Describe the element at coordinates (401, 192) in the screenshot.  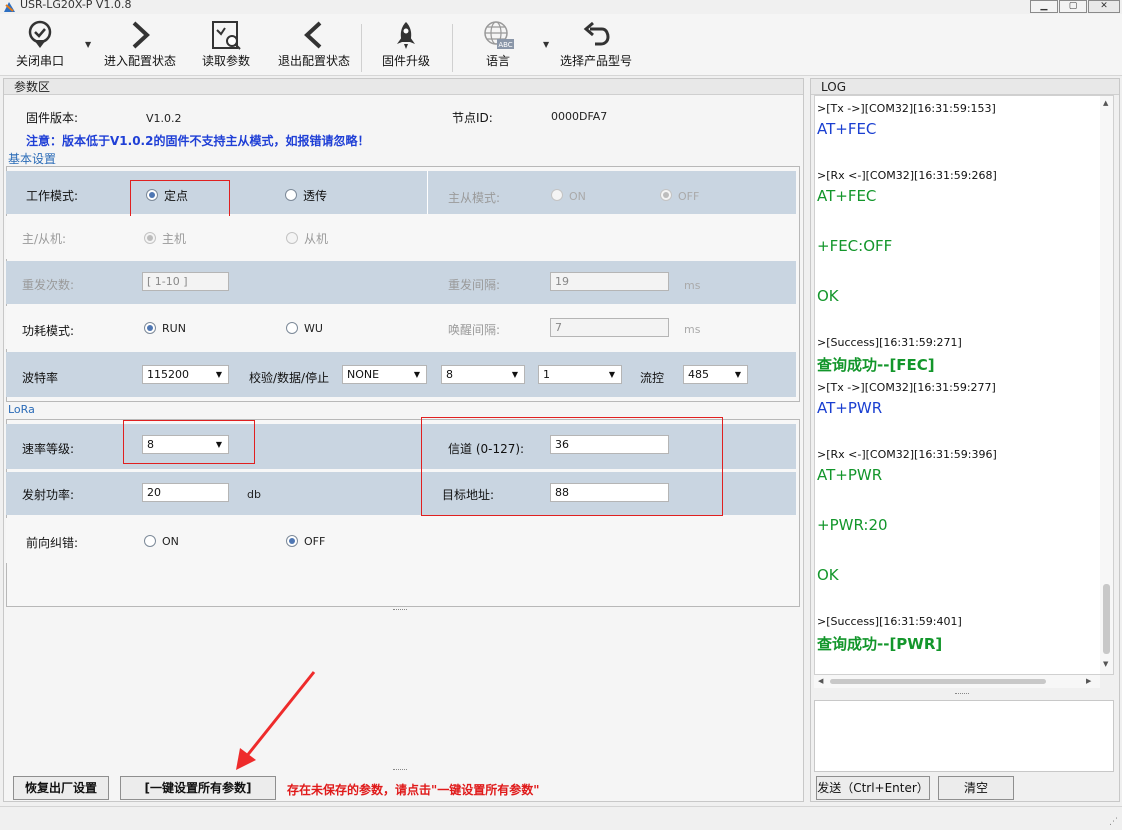
I see `work-mode-row: 工作模式: 定点 透传 主从模式: ON OFF` at that location.